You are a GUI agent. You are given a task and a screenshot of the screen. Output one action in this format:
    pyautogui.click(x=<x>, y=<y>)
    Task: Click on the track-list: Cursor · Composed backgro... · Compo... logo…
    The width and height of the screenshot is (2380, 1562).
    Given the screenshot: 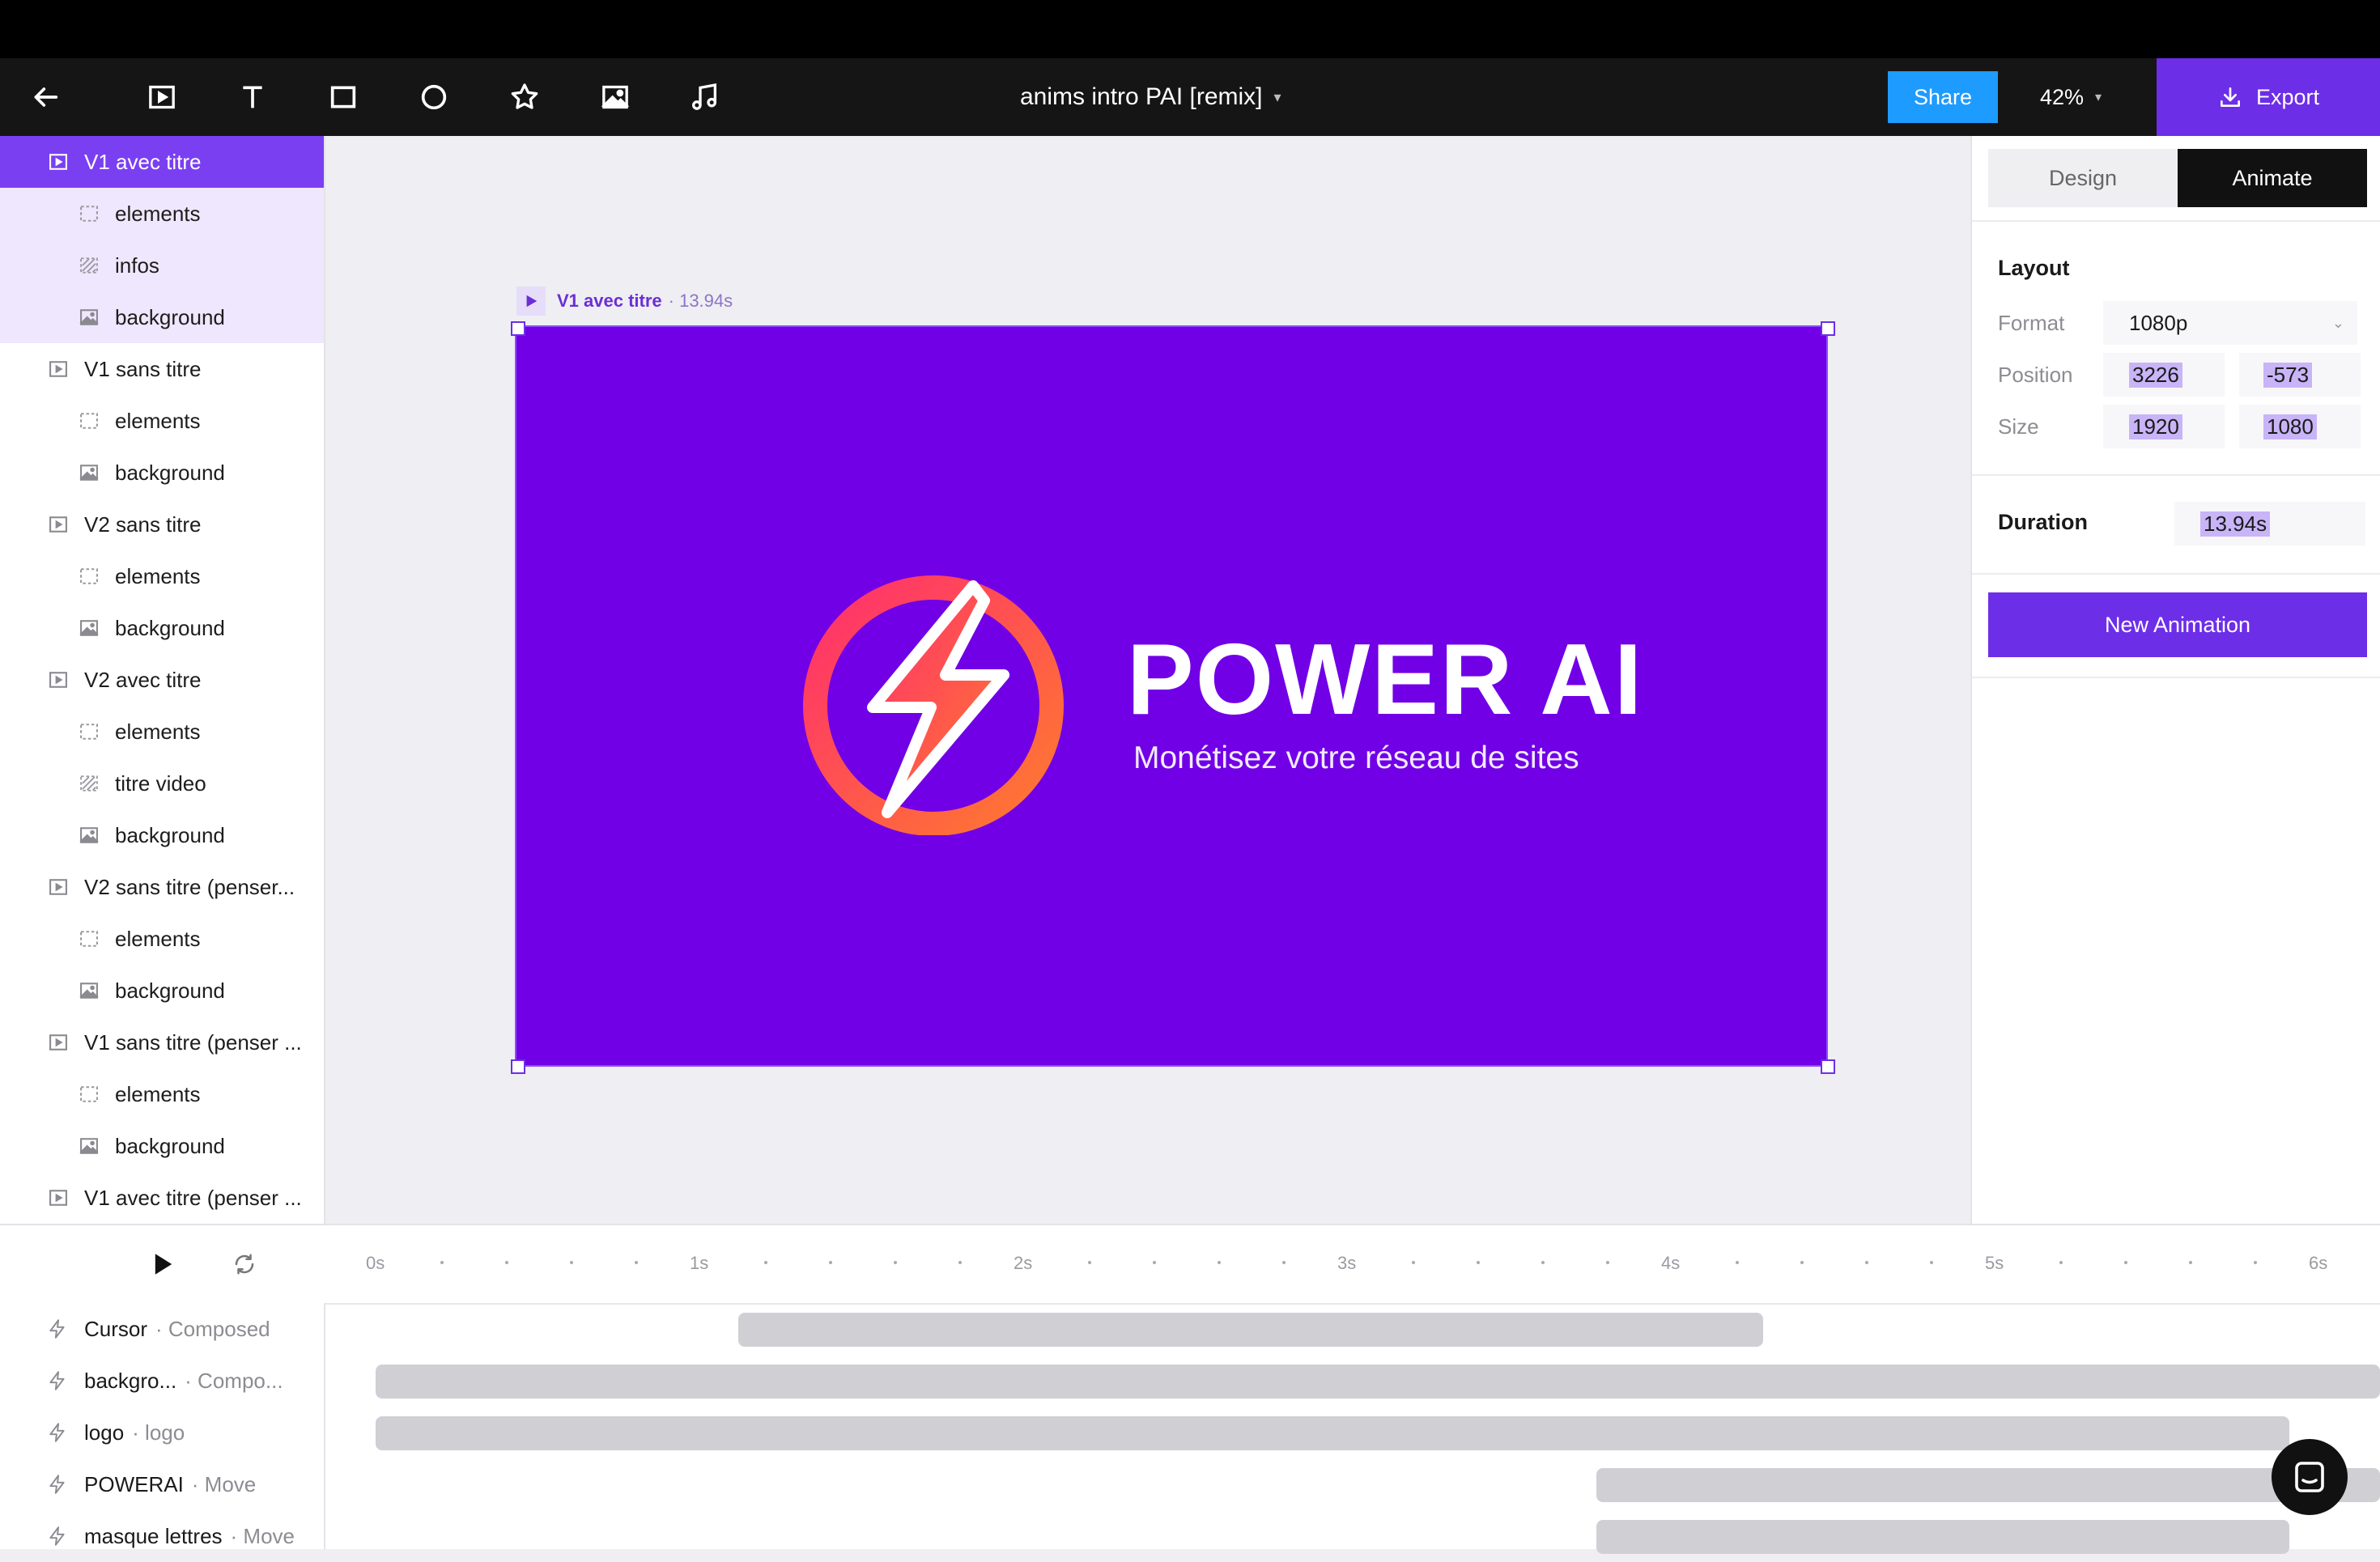 What is the action you would take?
    pyautogui.click(x=162, y=1426)
    